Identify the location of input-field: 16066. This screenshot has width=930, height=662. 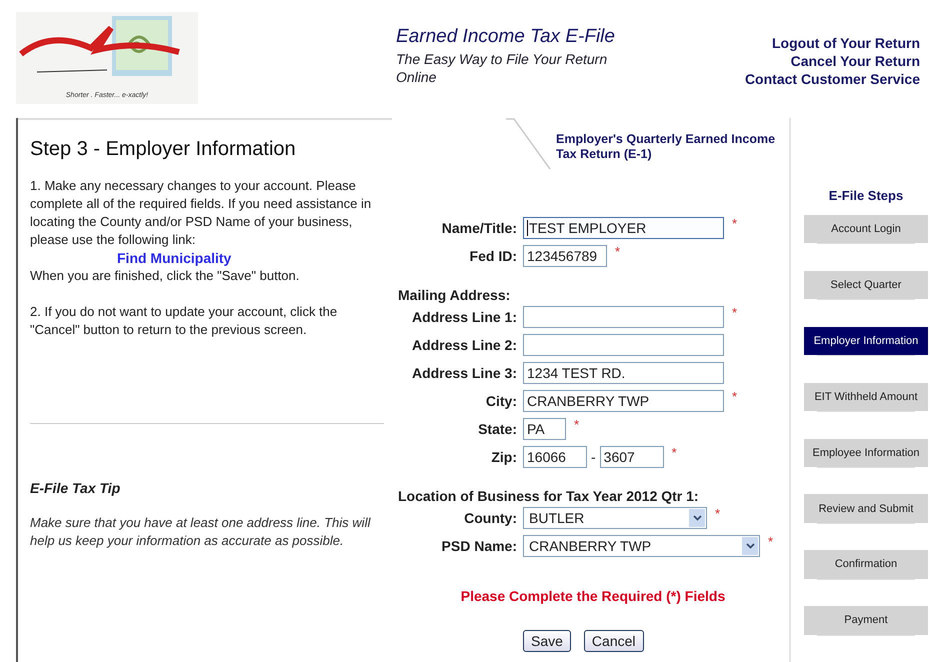
(555, 457).